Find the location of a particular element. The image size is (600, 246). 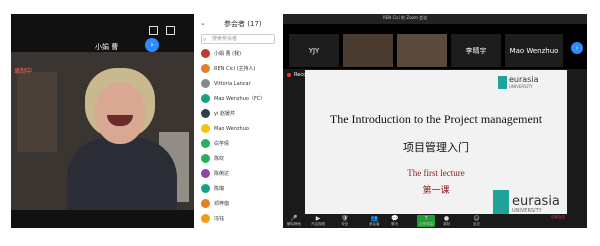

participant-name: 陈俐达 is located at coordinates (222, 174).